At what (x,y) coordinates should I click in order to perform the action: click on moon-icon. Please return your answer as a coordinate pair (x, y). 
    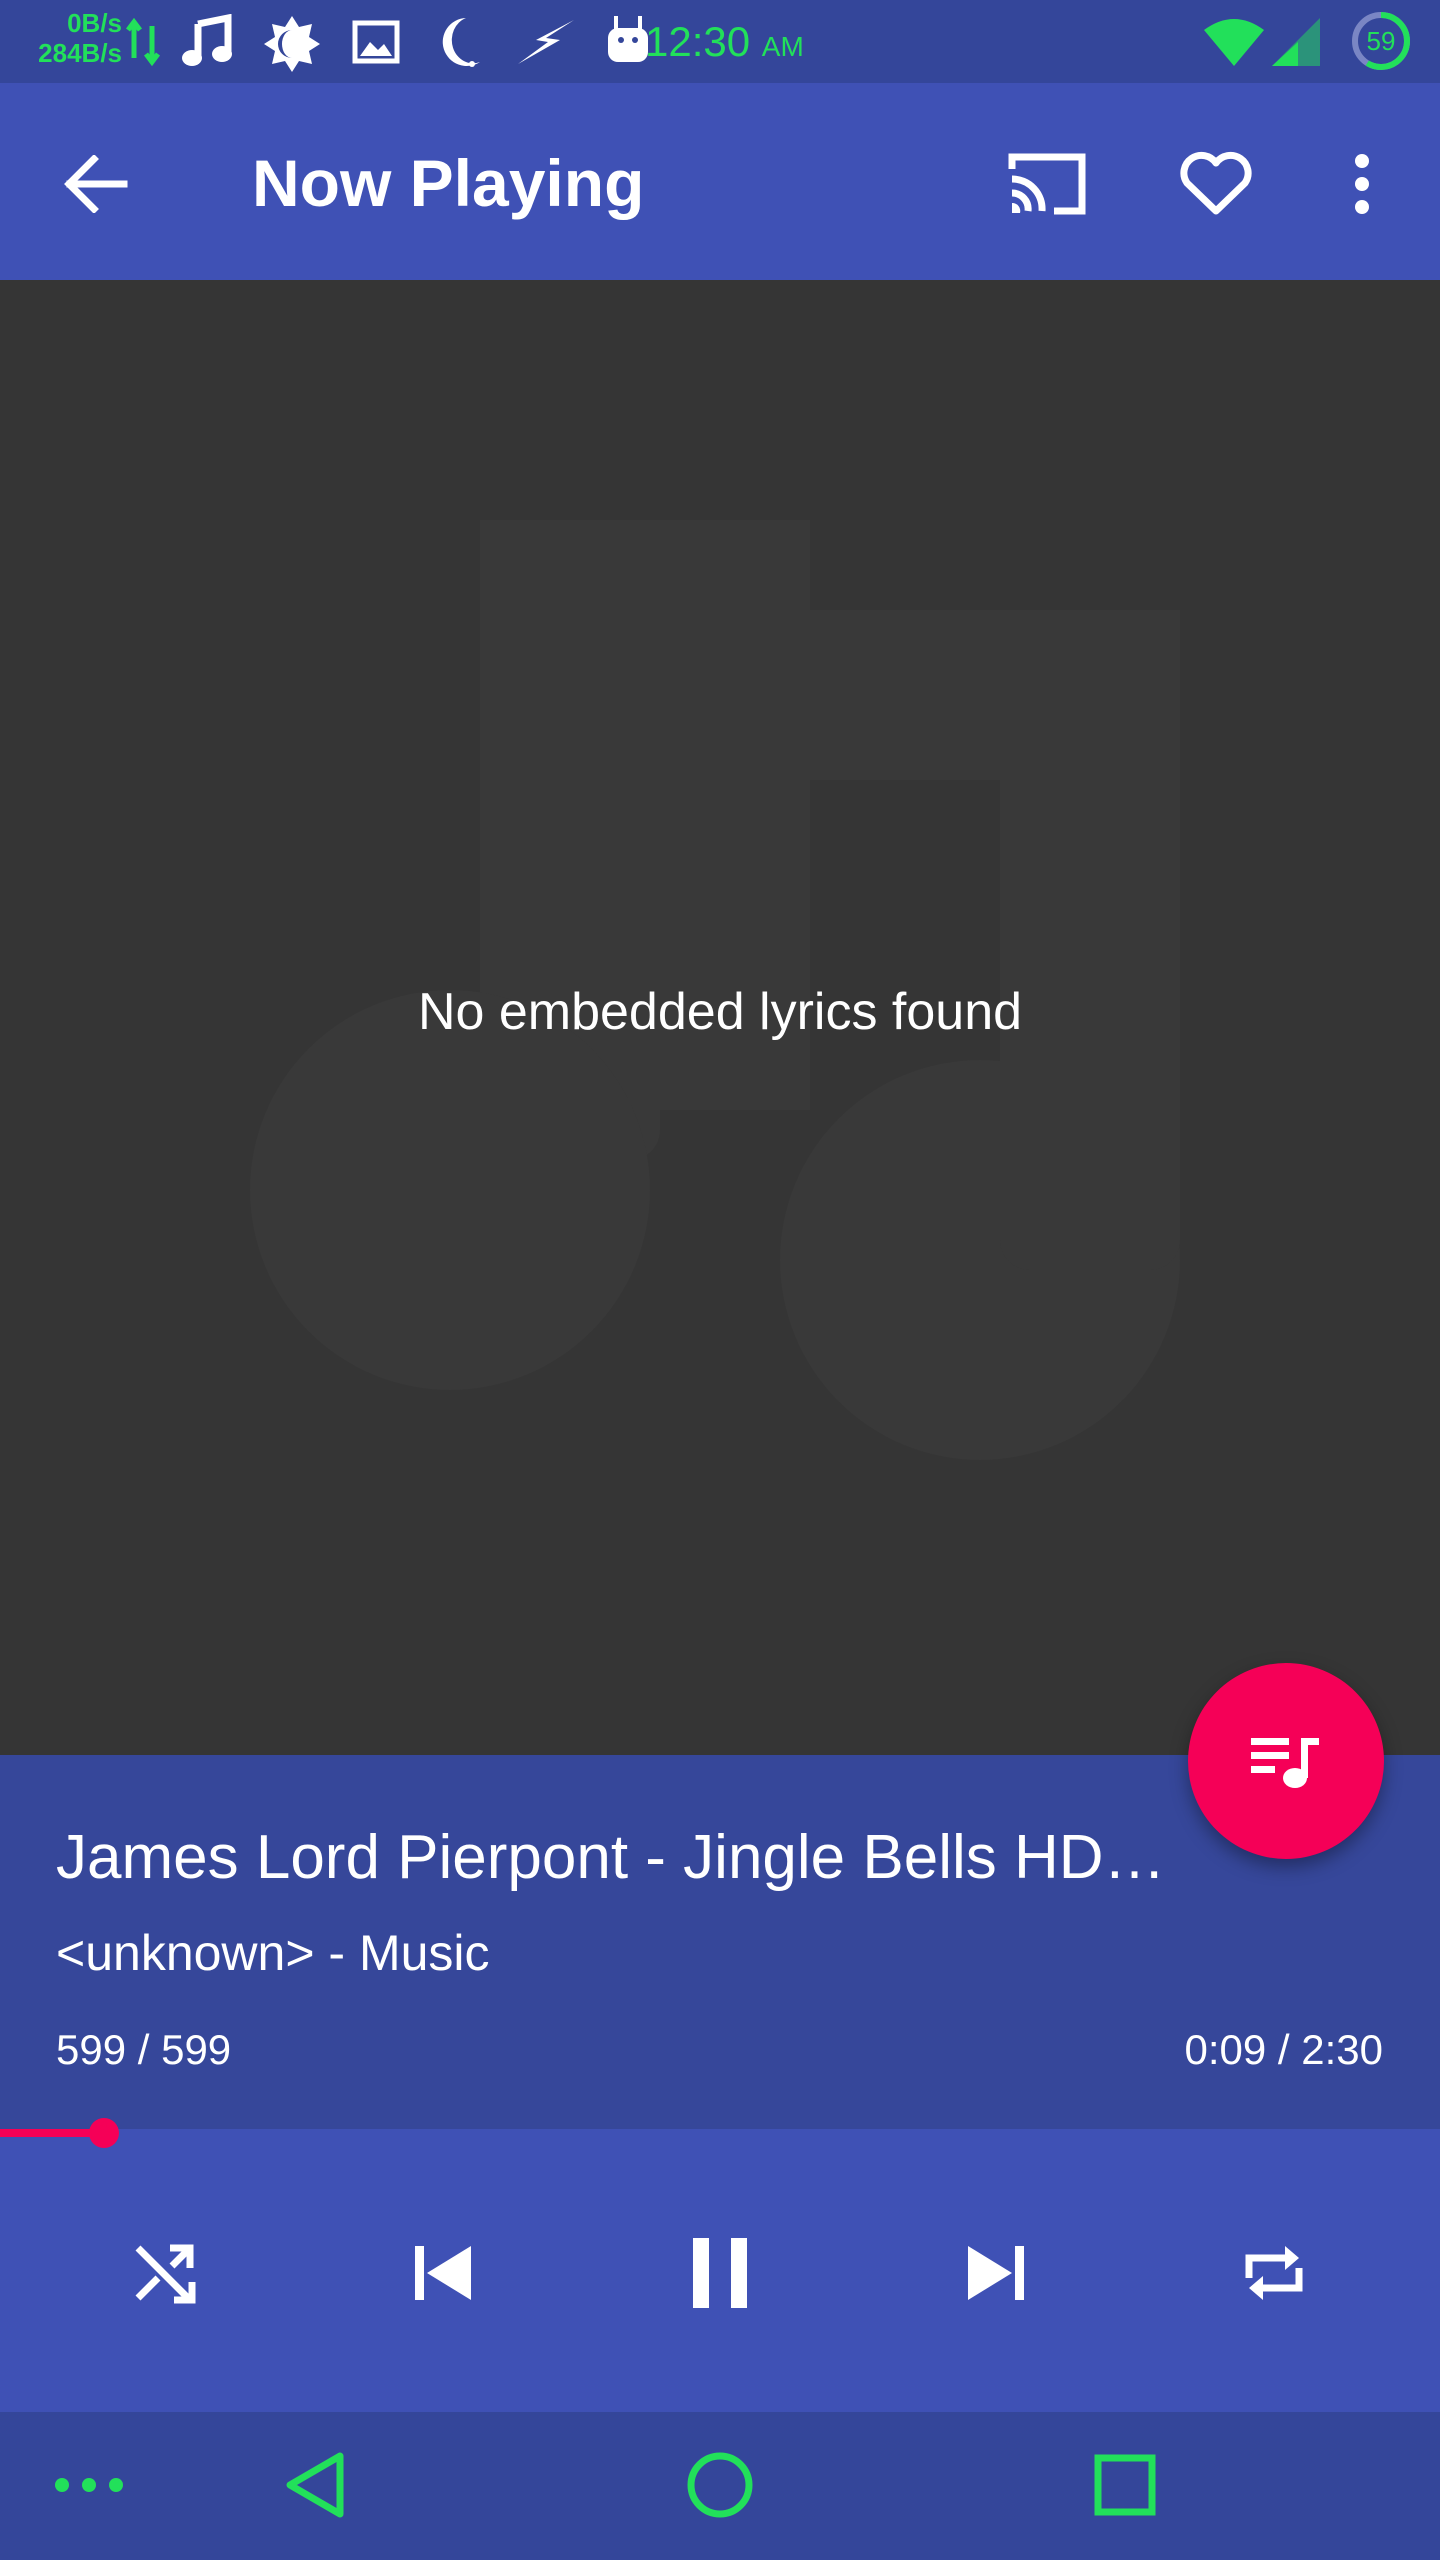
    Looking at the image, I should click on (461, 42).